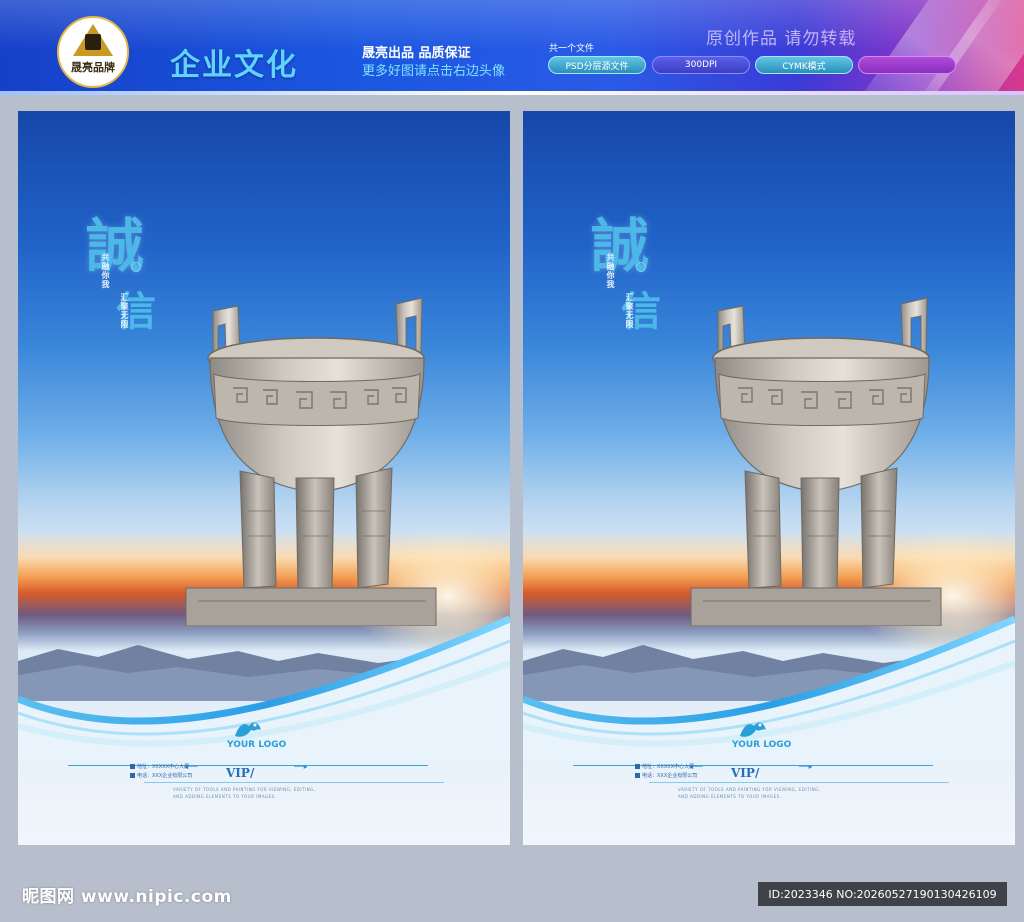 Image resolution: width=1024 pixels, height=922 pixels. What do you see at coordinates (234, 65) in the screenshot?
I see `banner-title: 企业文化` at bounding box center [234, 65].